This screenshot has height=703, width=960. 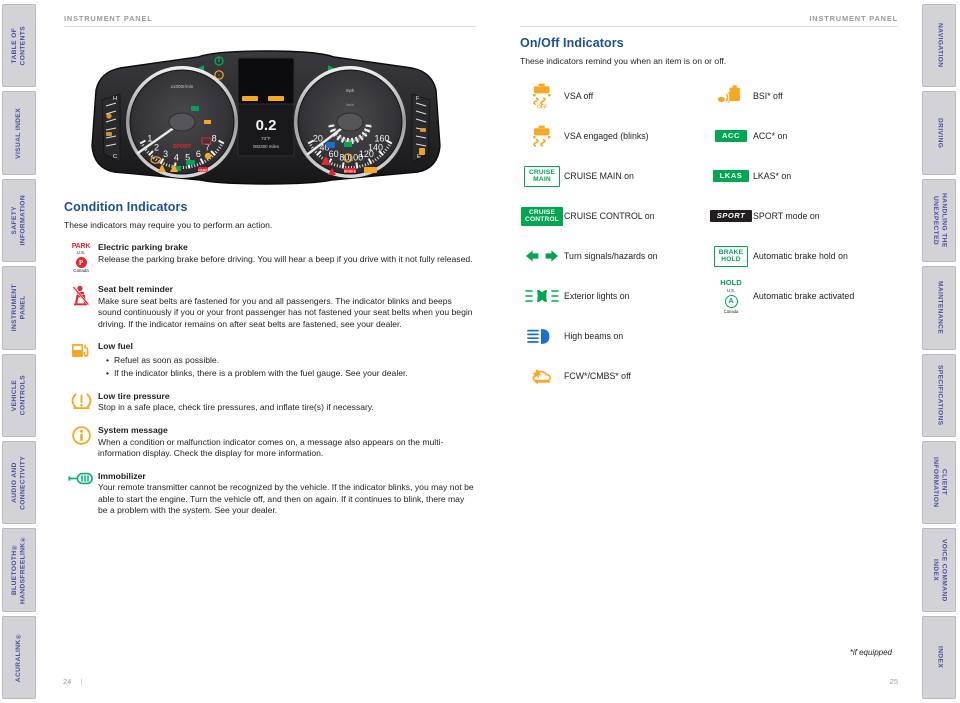 What do you see at coordinates (597, 296) in the screenshot?
I see `onoff-indicator-label: Exterior lights on` at bounding box center [597, 296].